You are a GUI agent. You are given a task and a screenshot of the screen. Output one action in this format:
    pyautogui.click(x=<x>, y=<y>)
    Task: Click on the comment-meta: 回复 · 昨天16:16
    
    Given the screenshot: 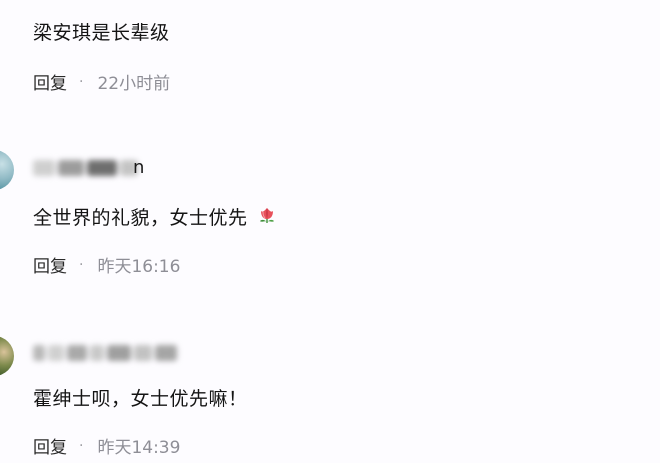 What is the action you would take?
    pyautogui.click(x=107, y=265)
    